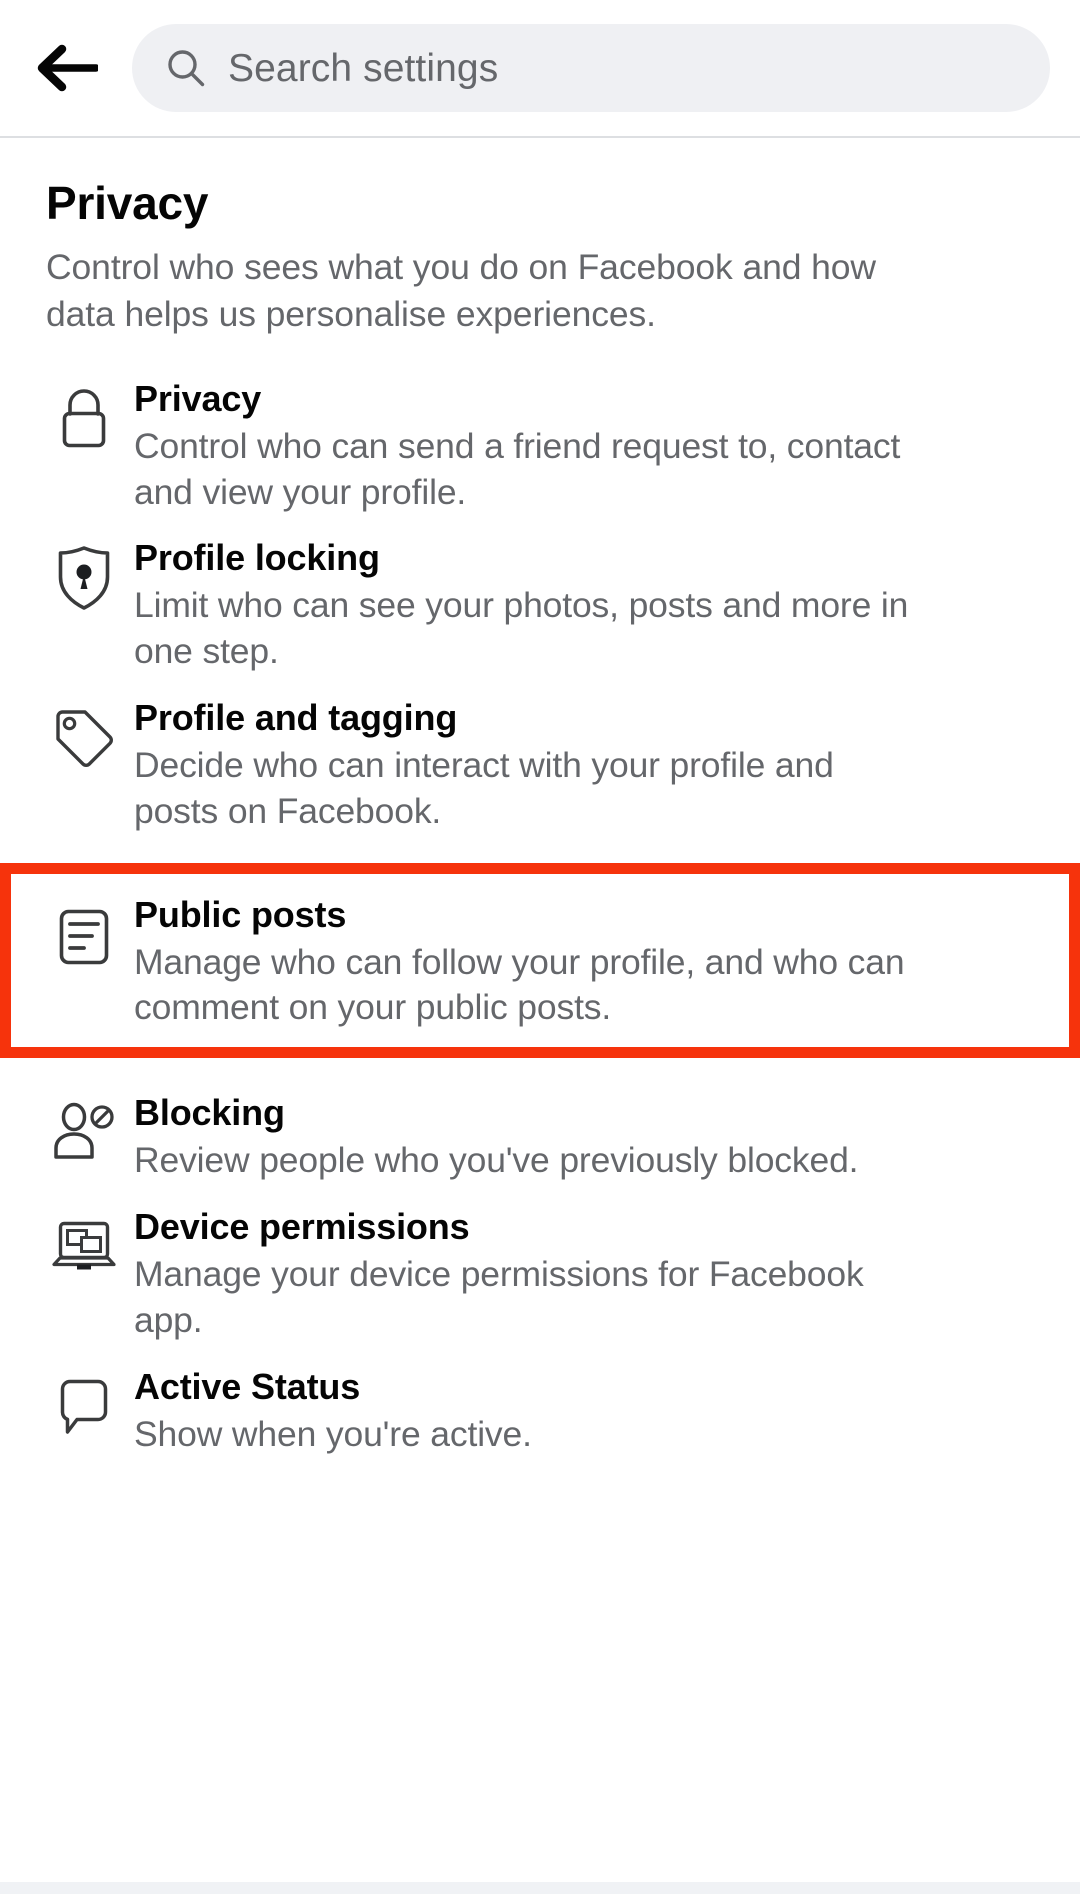 The width and height of the screenshot is (1080, 1894). I want to click on laptop-icon, so click(84, 1247).